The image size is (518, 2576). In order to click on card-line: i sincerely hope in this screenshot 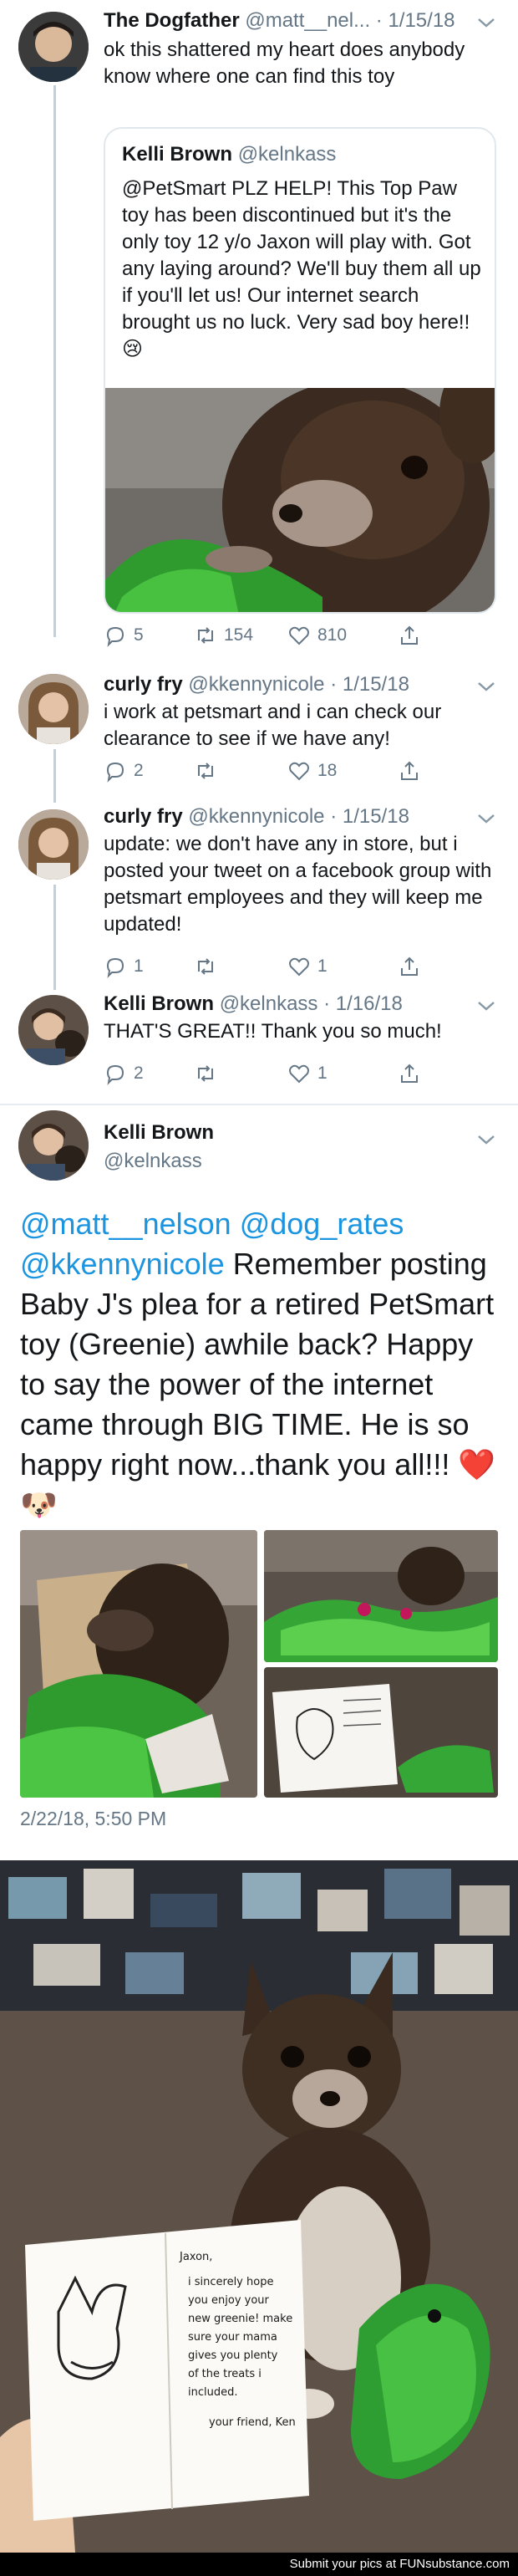, I will do `click(231, 2282)`.